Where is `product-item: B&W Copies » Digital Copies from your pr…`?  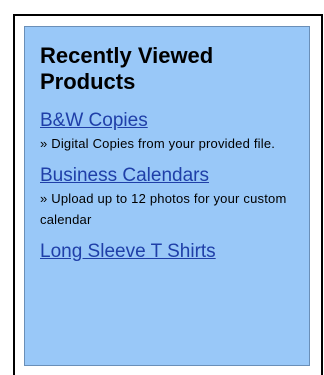 product-item: B&W Copies » Digital Copies from your pr… is located at coordinates (169, 131).